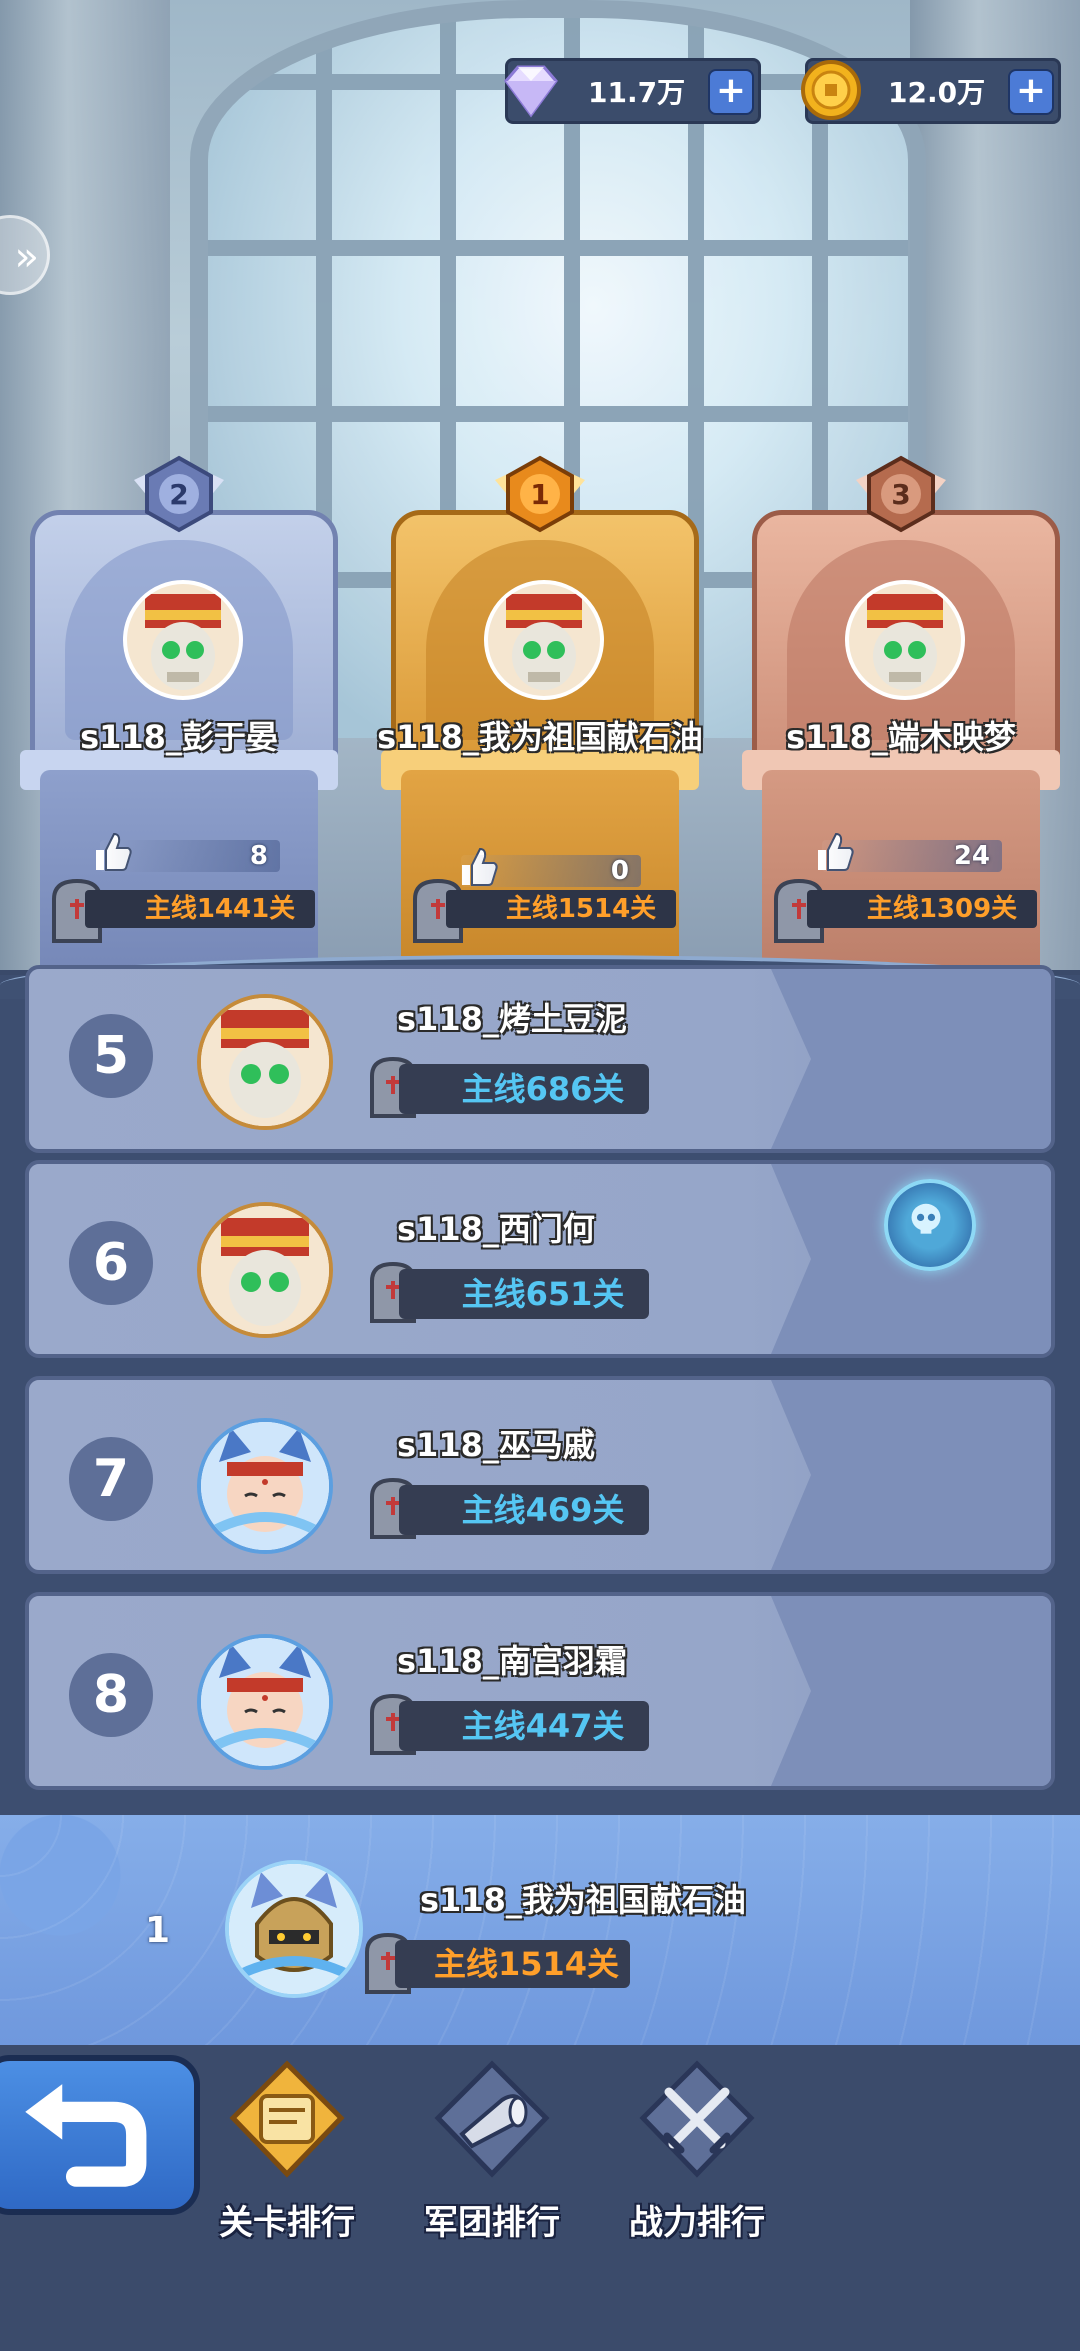  I want to click on tab-label: 军团排行, so click(492, 2223).